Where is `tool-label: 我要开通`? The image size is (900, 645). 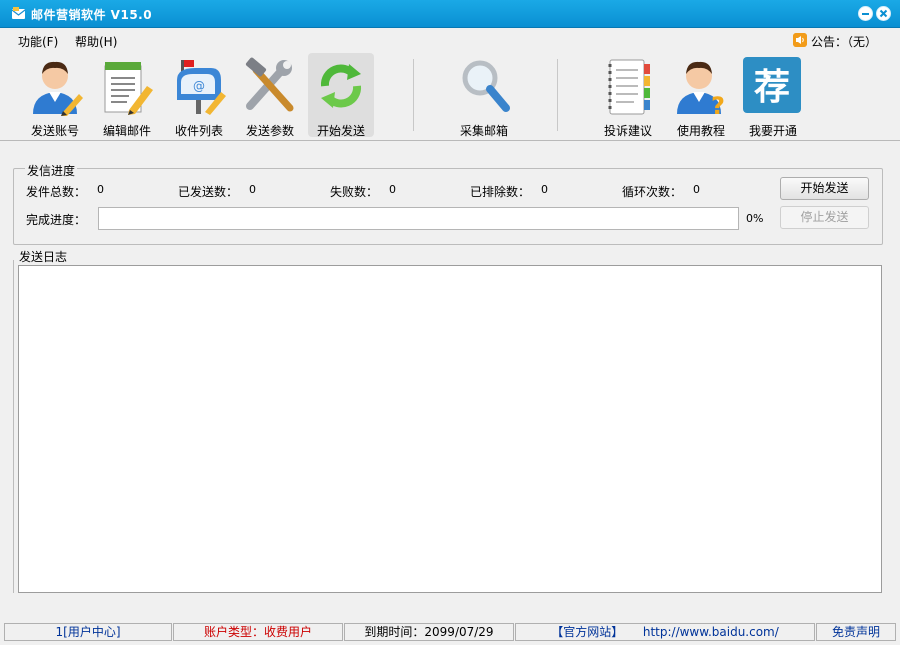 tool-label: 我要开通 is located at coordinates (772, 131).